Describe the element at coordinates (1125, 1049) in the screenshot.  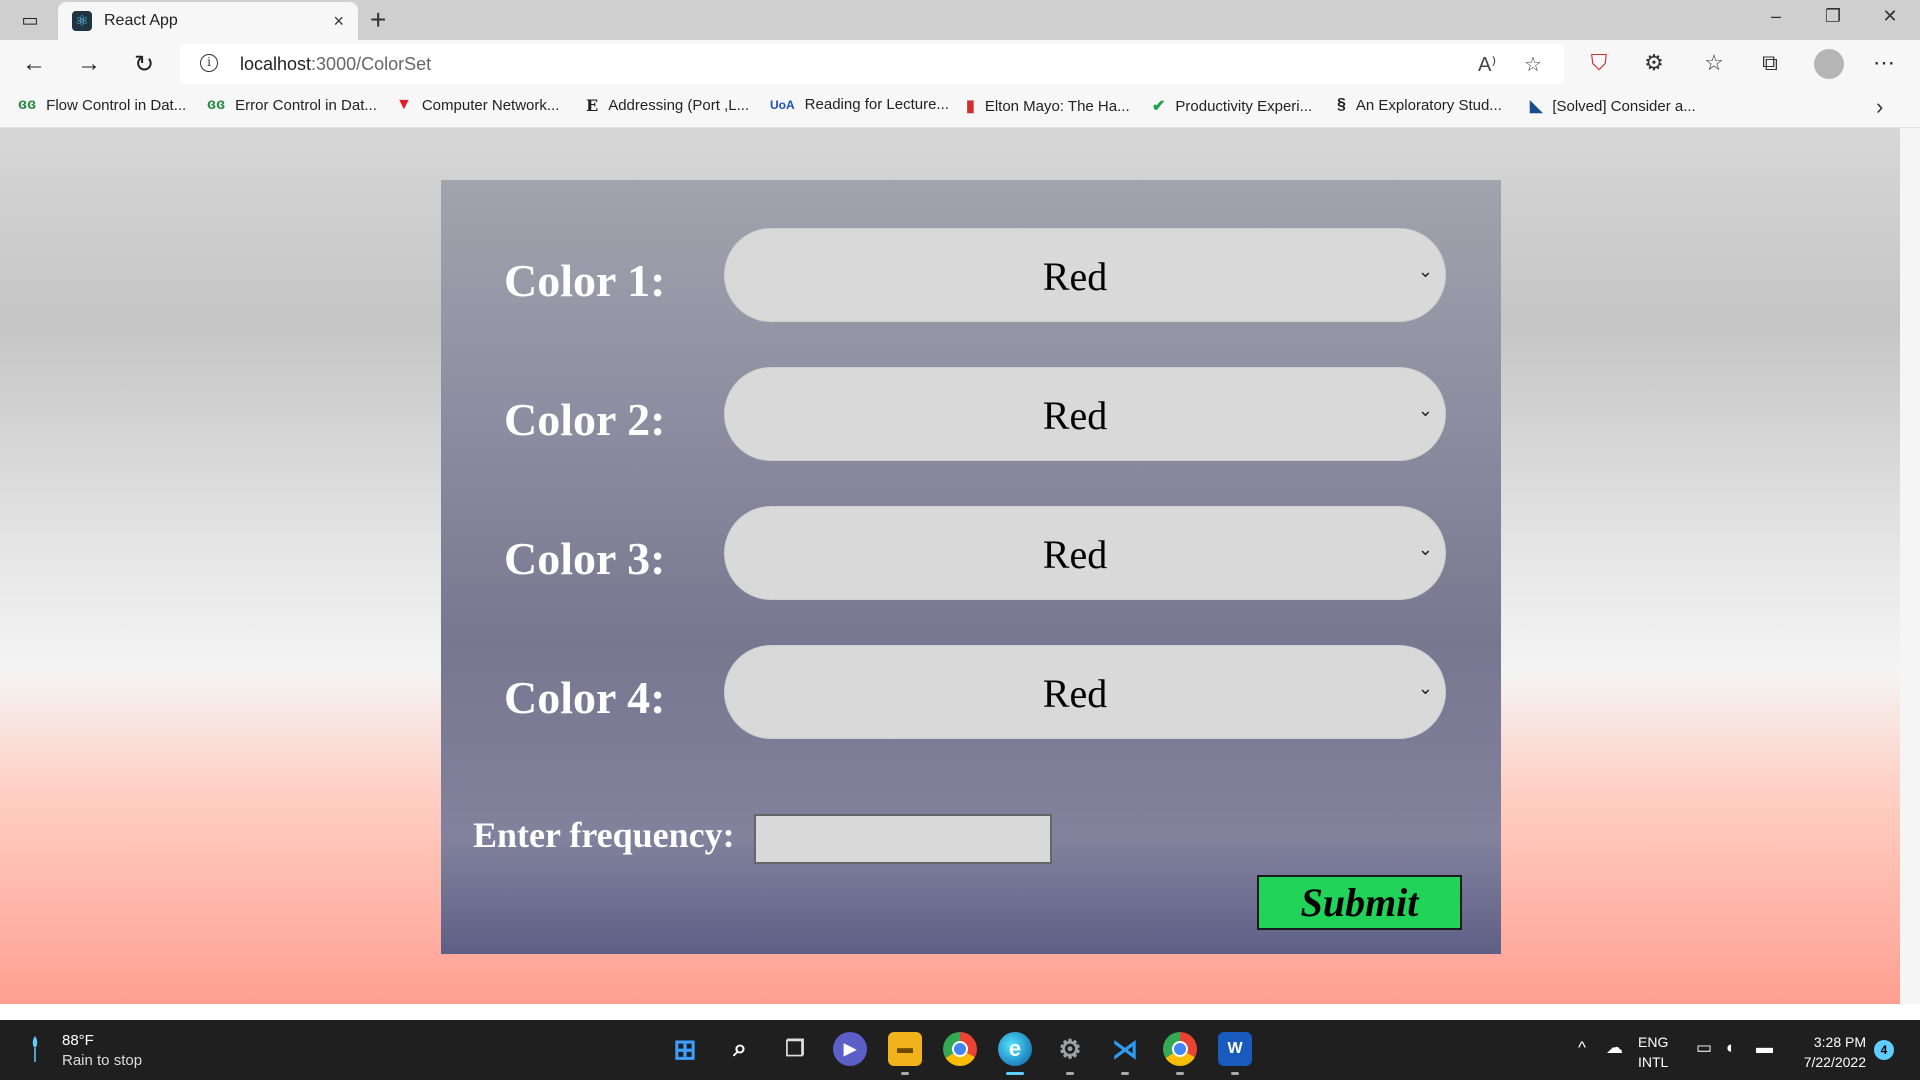
I see `vscode-icon: ⋊` at that location.